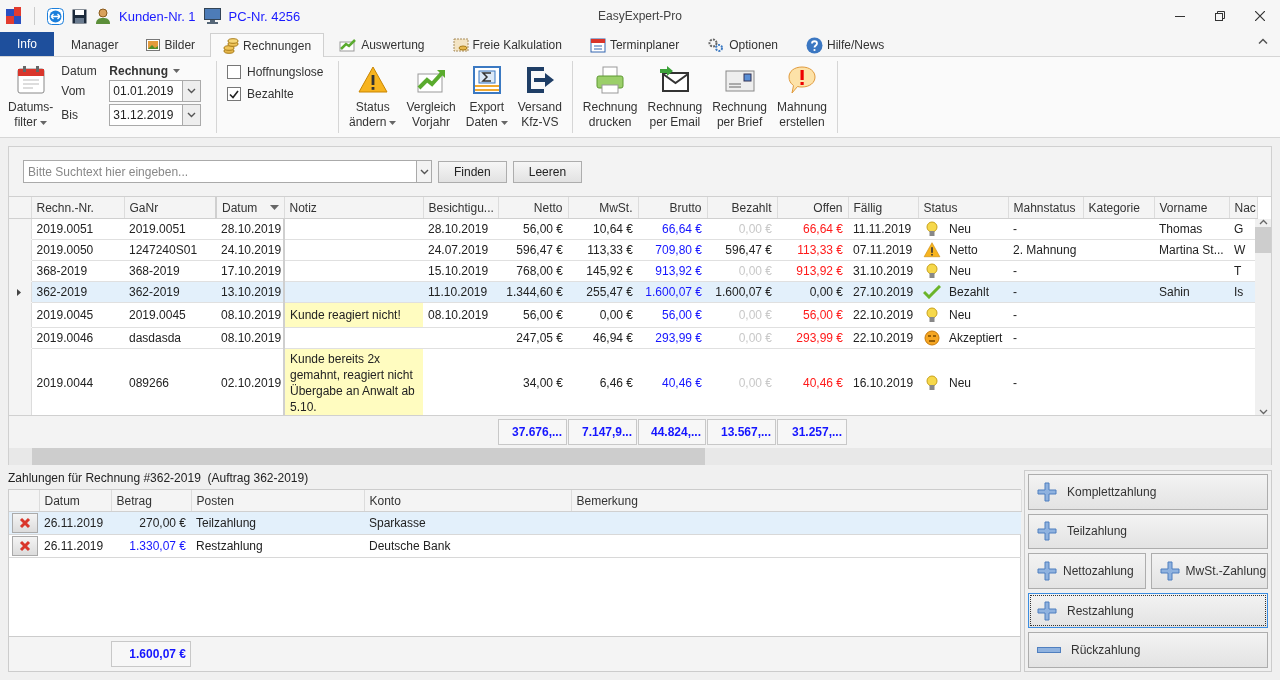  Describe the element at coordinates (739, 97) in the screenshot. I see `toolbar-button: Rechnung per Brief` at that location.